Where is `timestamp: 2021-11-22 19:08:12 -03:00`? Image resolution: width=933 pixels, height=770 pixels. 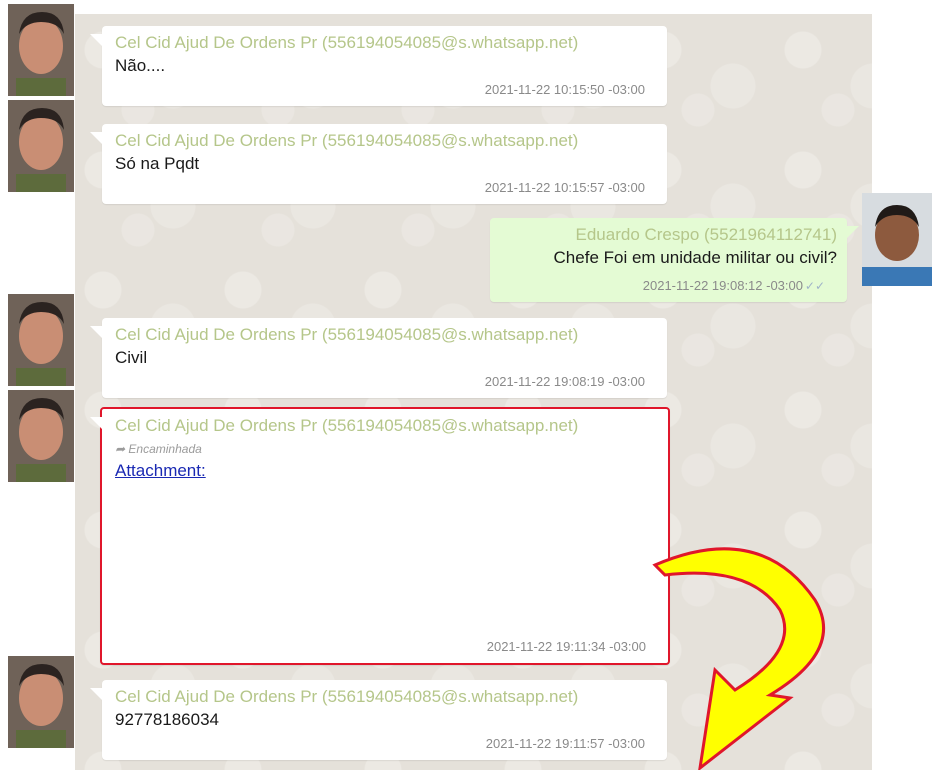
timestamp: 2021-11-22 19:08:12 -03:00 is located at coordinates (722, 285).